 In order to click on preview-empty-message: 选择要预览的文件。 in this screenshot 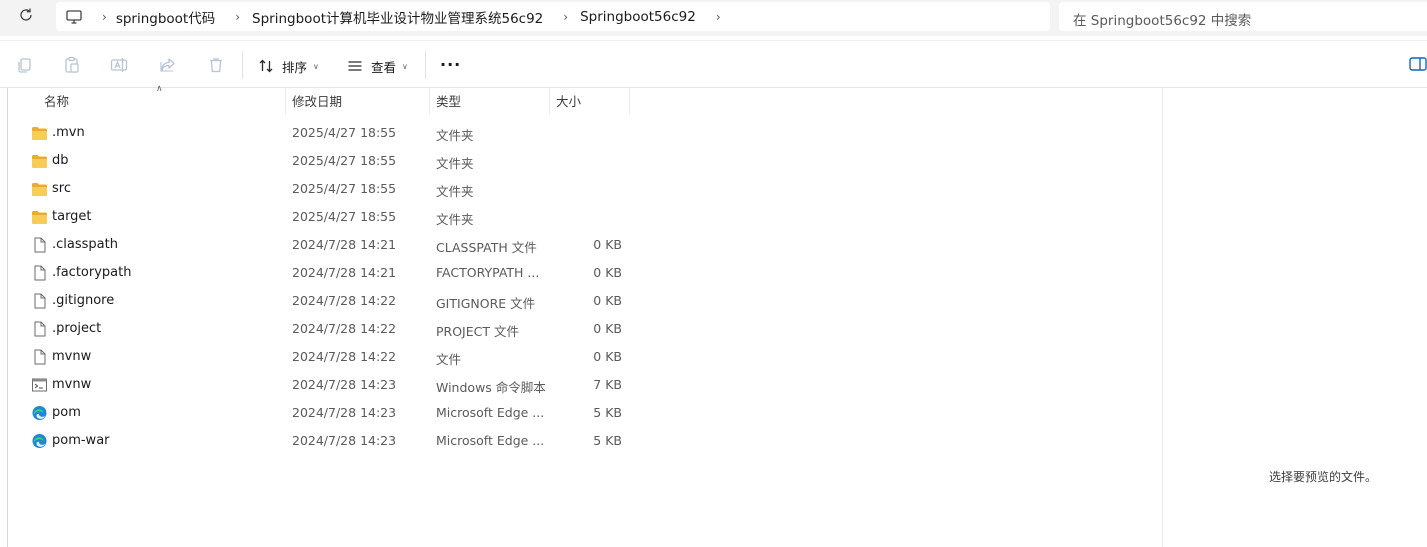, I will do `click(1323, 477)`.